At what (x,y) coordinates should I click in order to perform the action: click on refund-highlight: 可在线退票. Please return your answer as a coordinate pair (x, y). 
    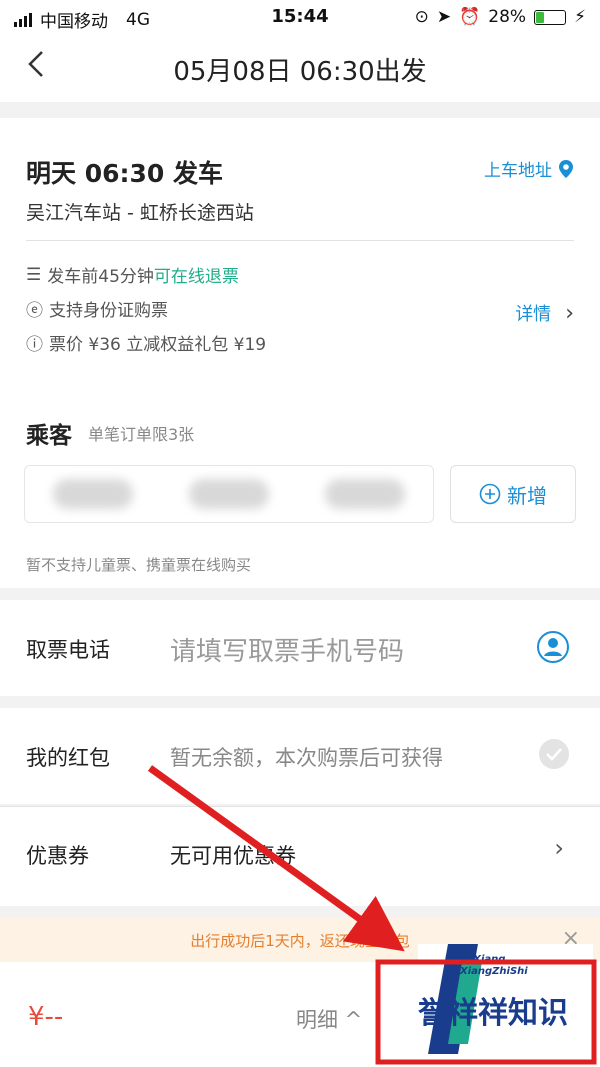
    Looking at the image, I should click on (196, 277).